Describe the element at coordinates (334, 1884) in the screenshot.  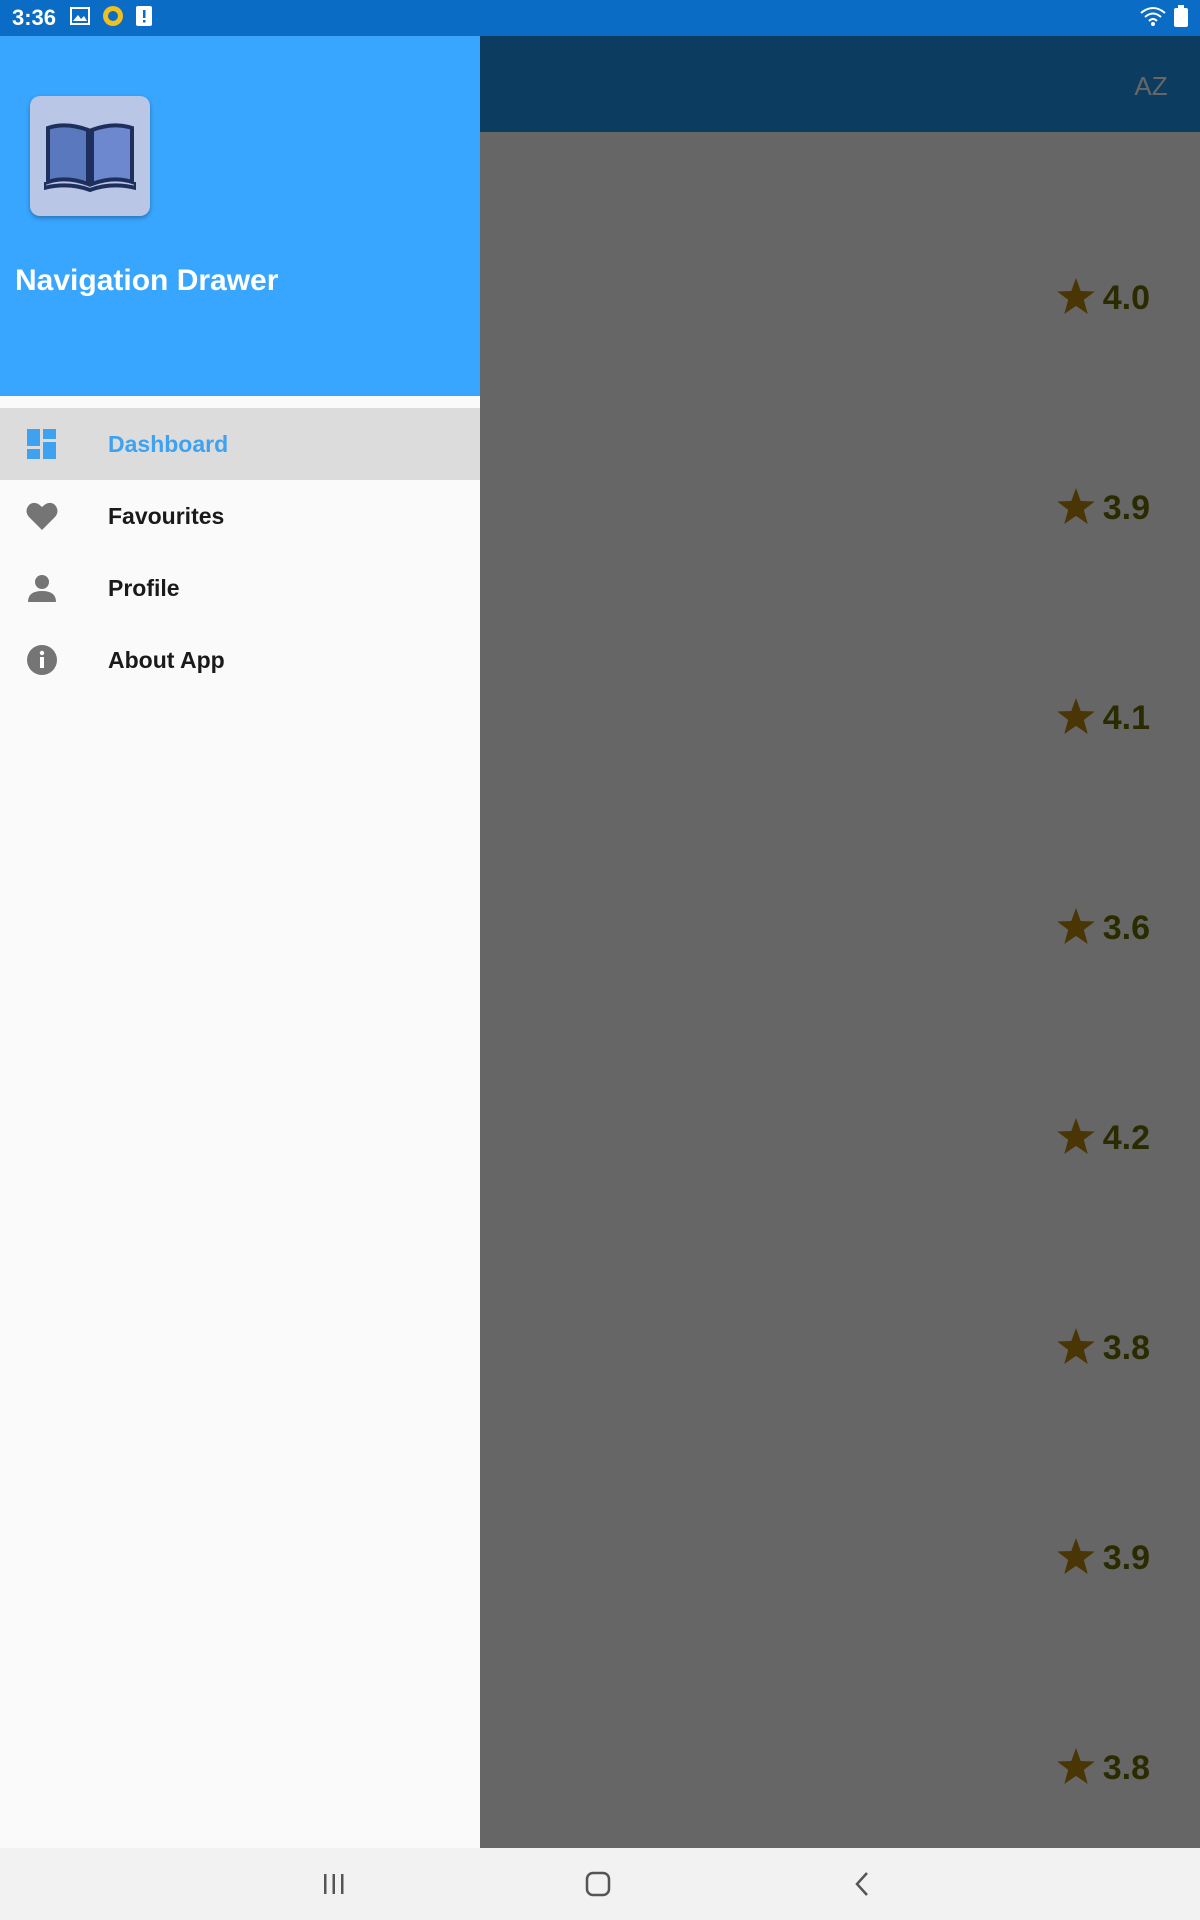
I see `recent-apps-icon` at that location.